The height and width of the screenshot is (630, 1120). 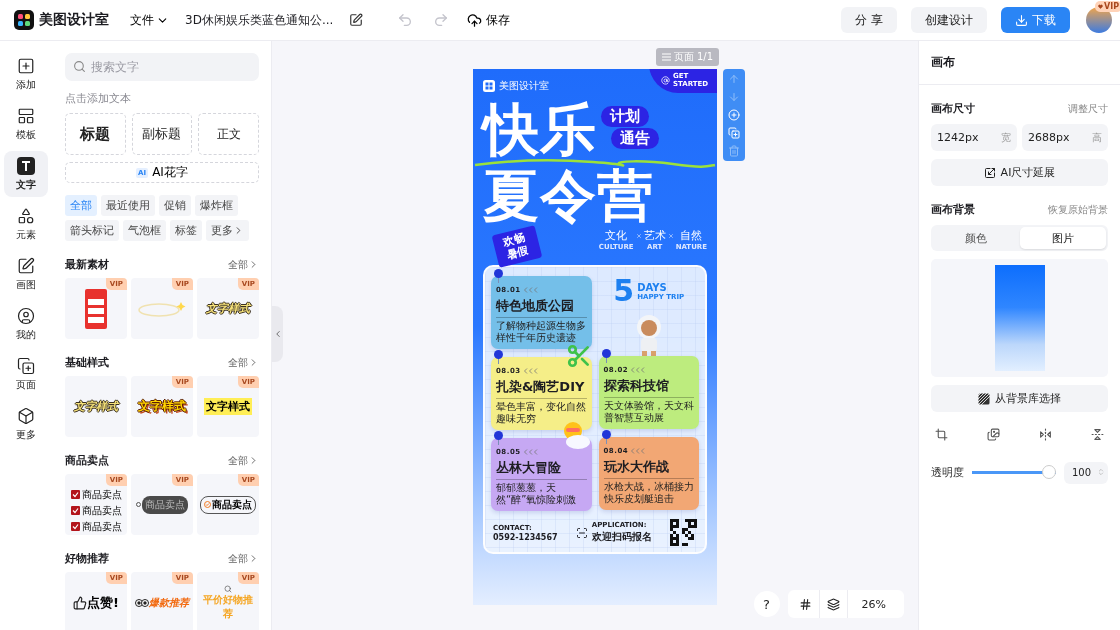 I want to click on add-page-button, so click(x=734, y=115).